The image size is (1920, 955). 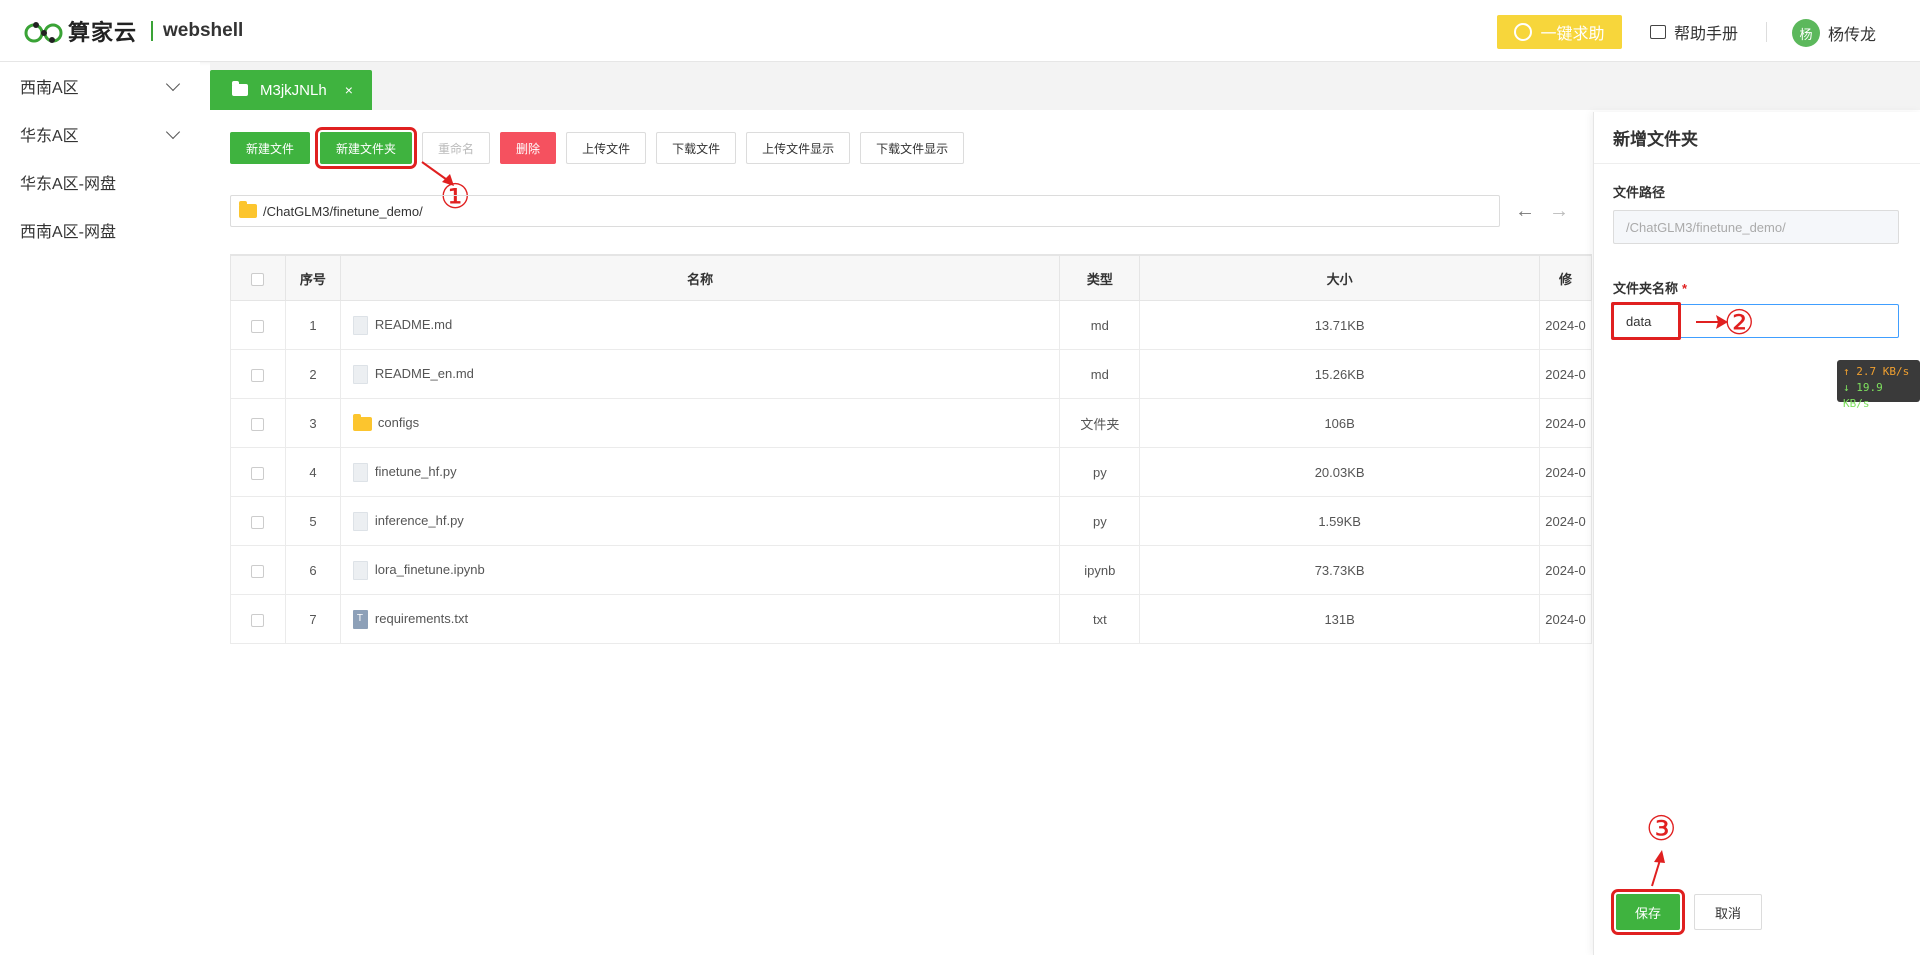 What do you see at coordinates (1339, 521) in the screenshot?
I see `file-size: 1.59KB` at bounding box center [1339, 521].